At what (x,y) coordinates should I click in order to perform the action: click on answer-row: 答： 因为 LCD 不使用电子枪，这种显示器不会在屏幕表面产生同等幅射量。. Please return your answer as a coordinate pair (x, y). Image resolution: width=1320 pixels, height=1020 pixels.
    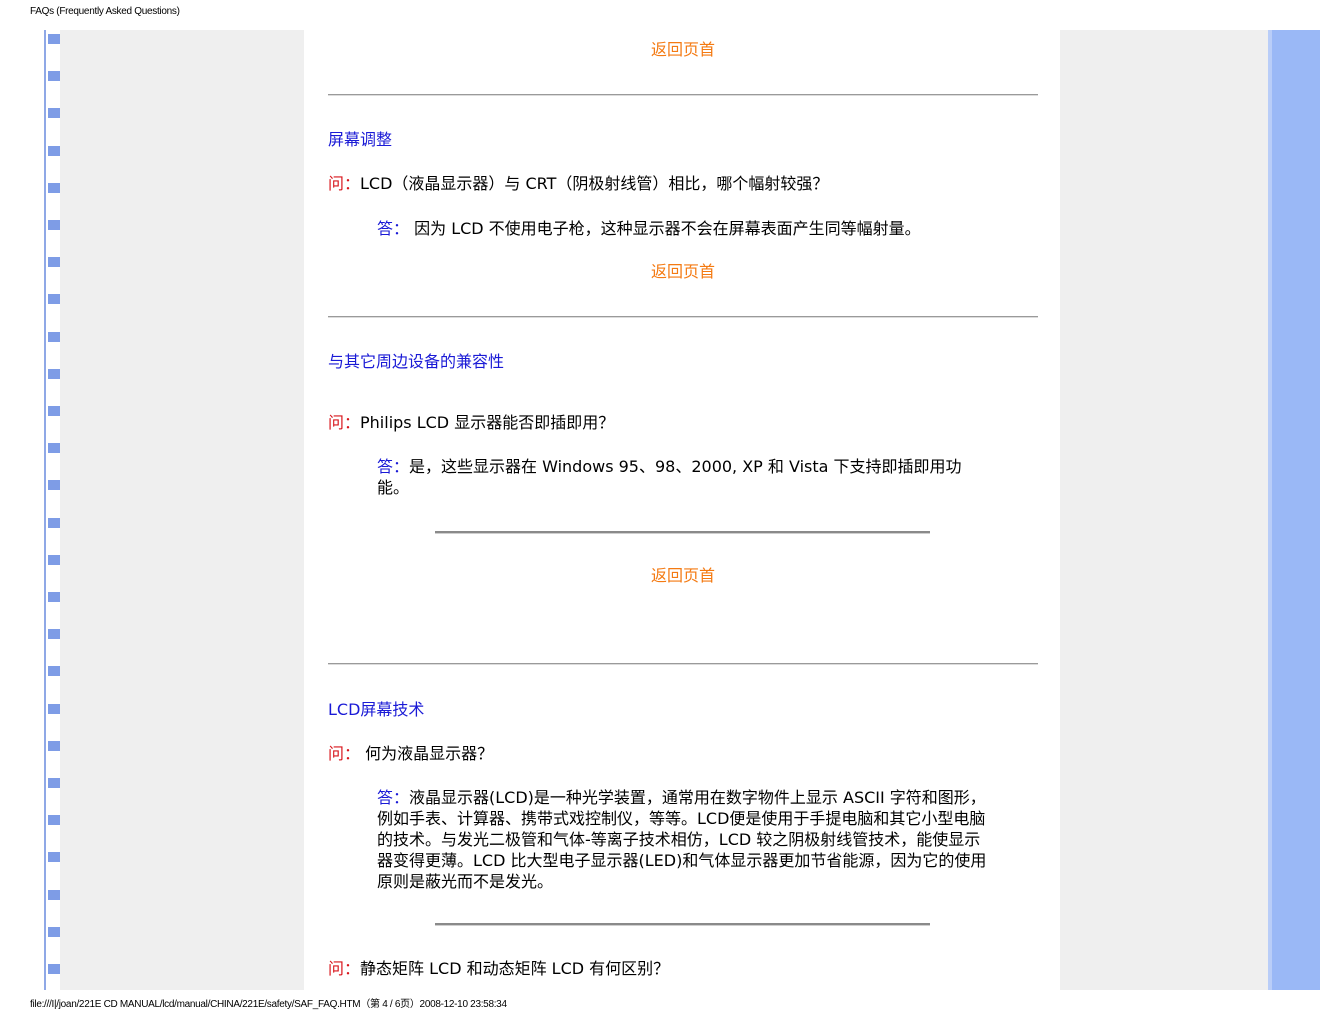
    Looking at the image, I should click on (649, 228).